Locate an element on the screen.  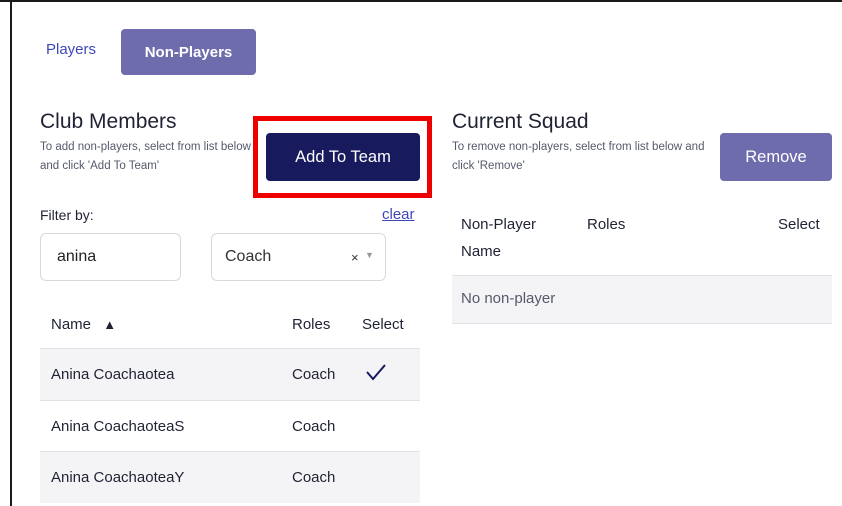
filter-label: Filter by: is located at coordinates (67, 215).